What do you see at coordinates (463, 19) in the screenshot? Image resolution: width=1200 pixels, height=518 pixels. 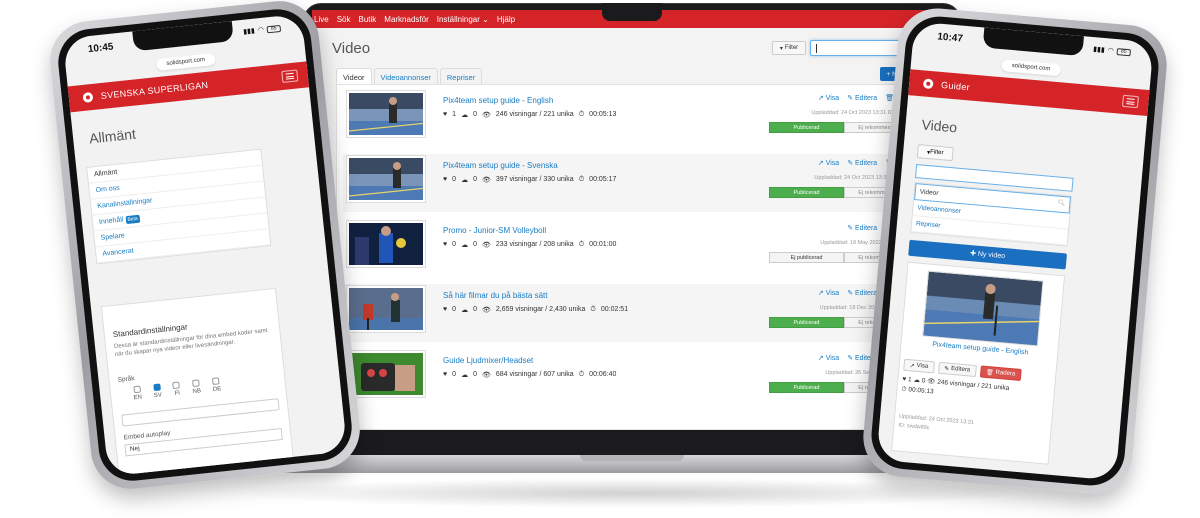 I see `nav-settings: Inställningar ⌄` at bounding box center [463, 19].